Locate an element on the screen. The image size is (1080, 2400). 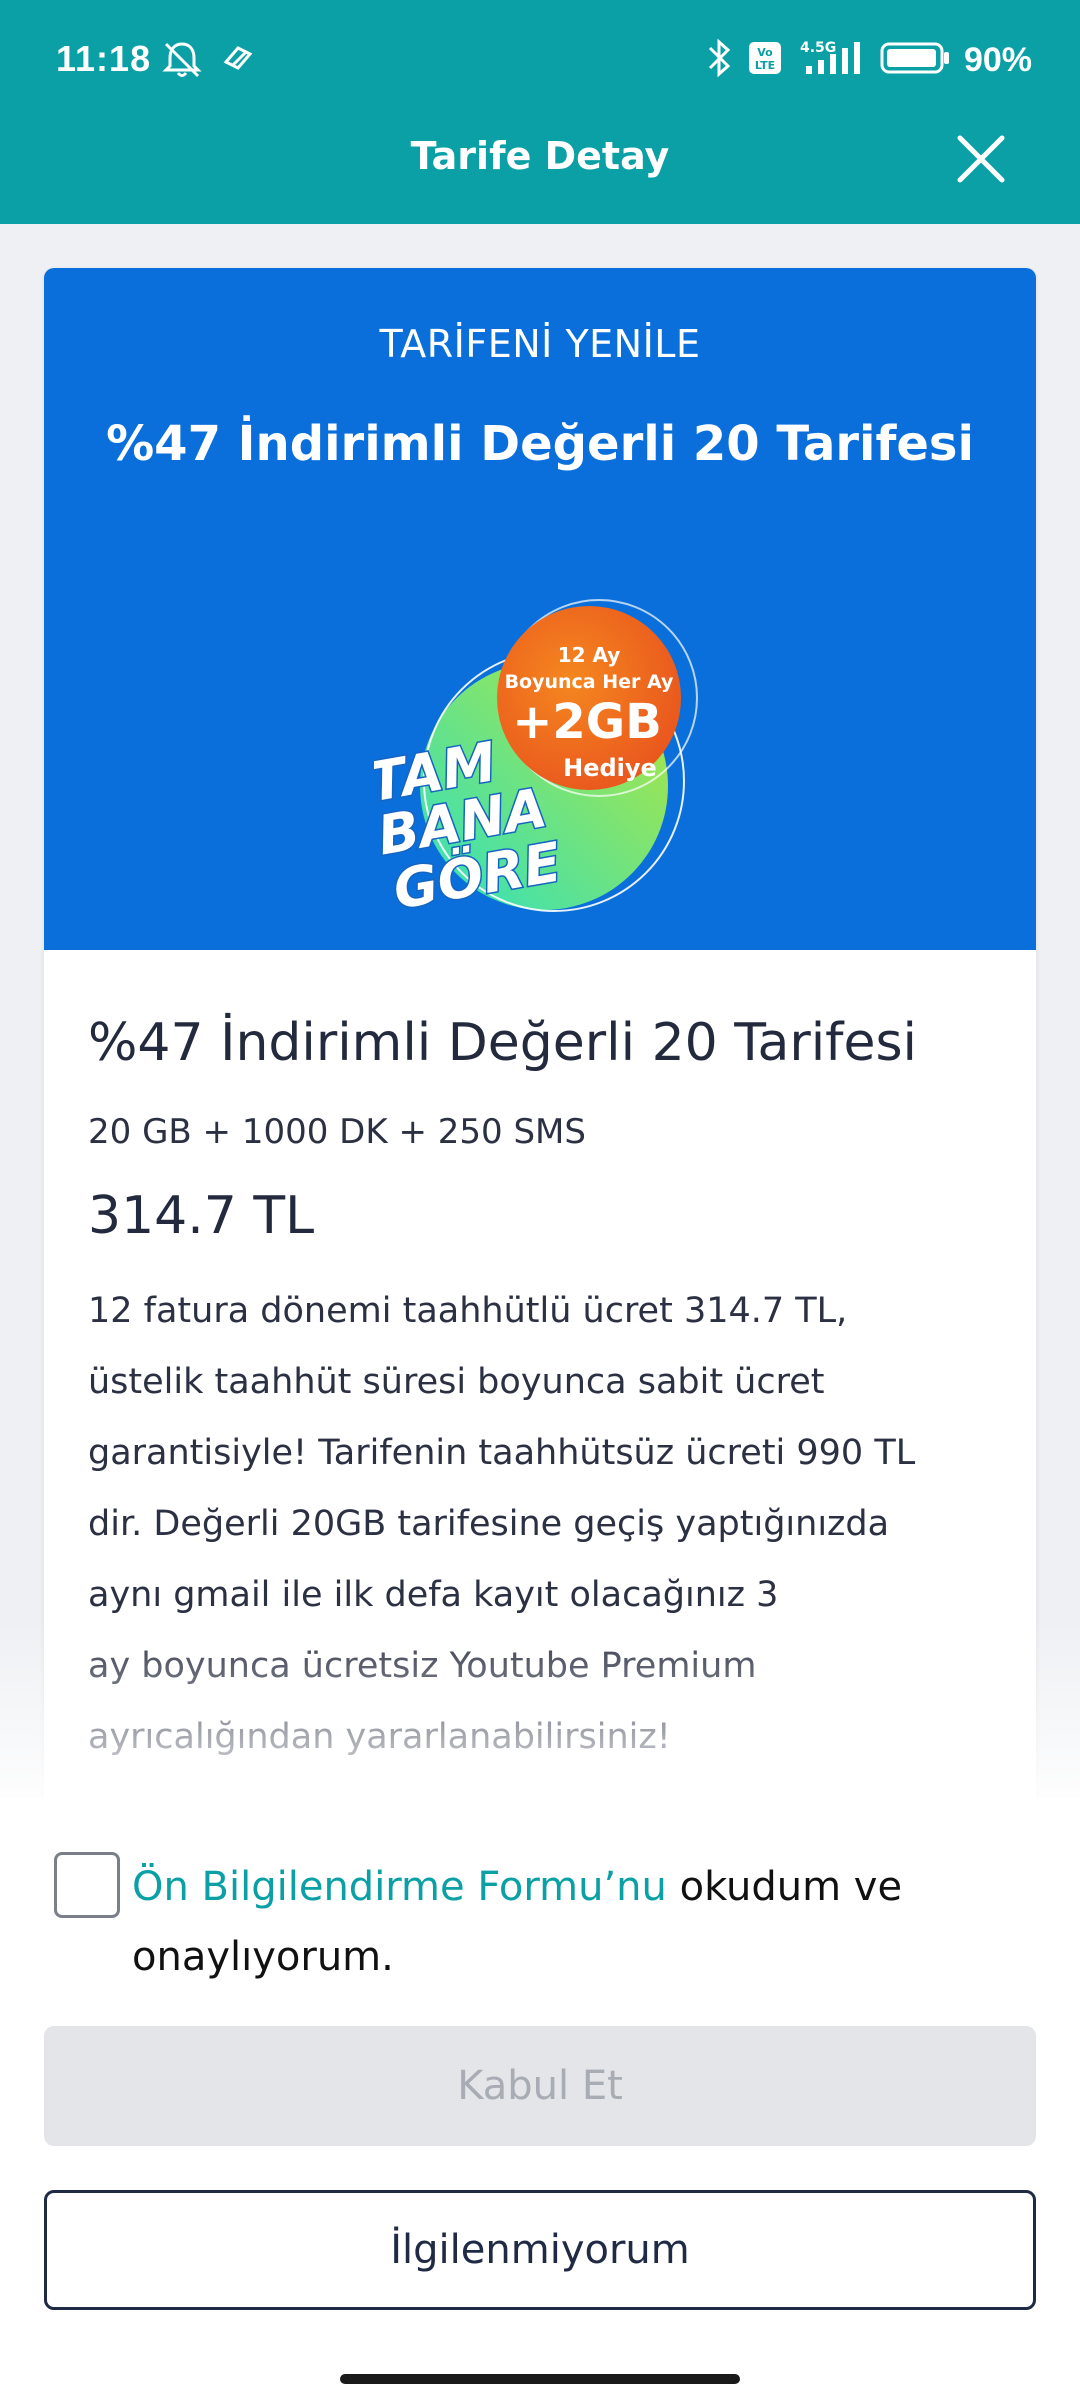
tariff-price: 314.7 TL is located at coordinates (201, 1216).